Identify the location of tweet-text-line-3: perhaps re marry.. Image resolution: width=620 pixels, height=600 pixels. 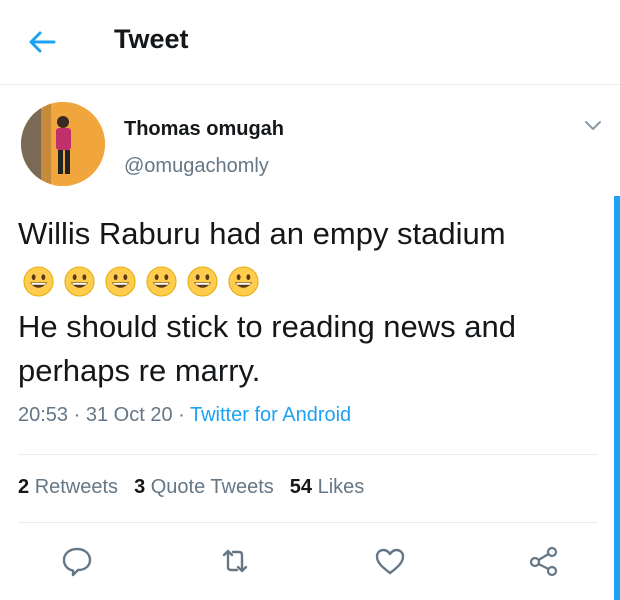
(139, 370).